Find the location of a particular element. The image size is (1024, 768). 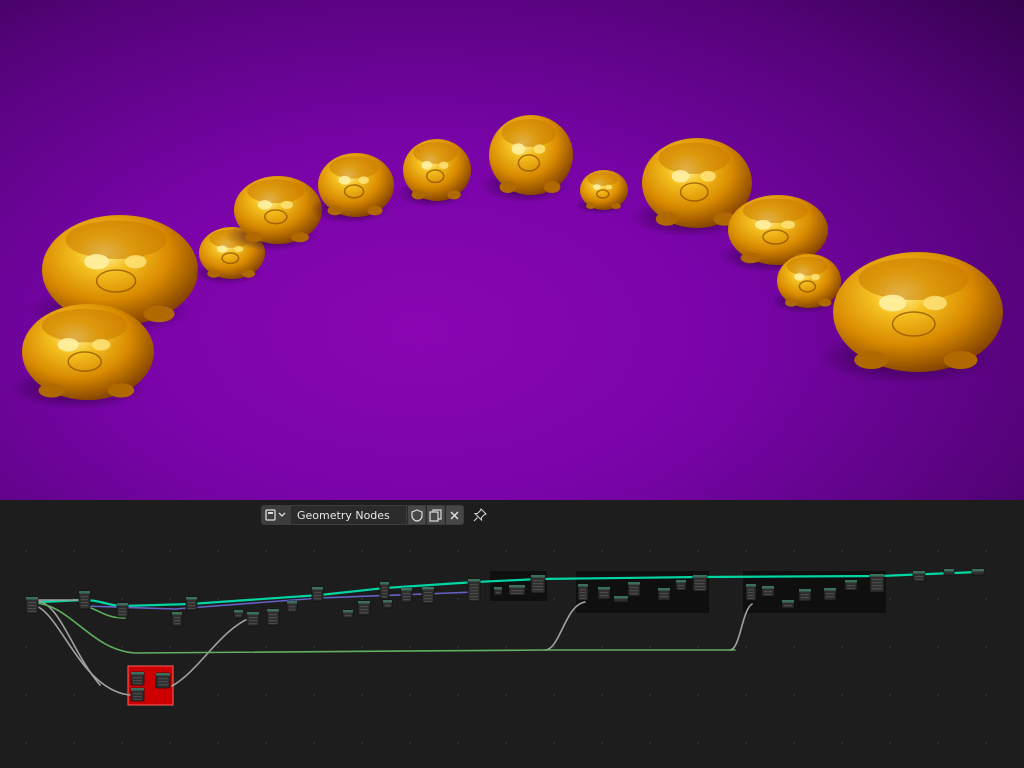

fake-user-button is located at coordinates (416, 515).